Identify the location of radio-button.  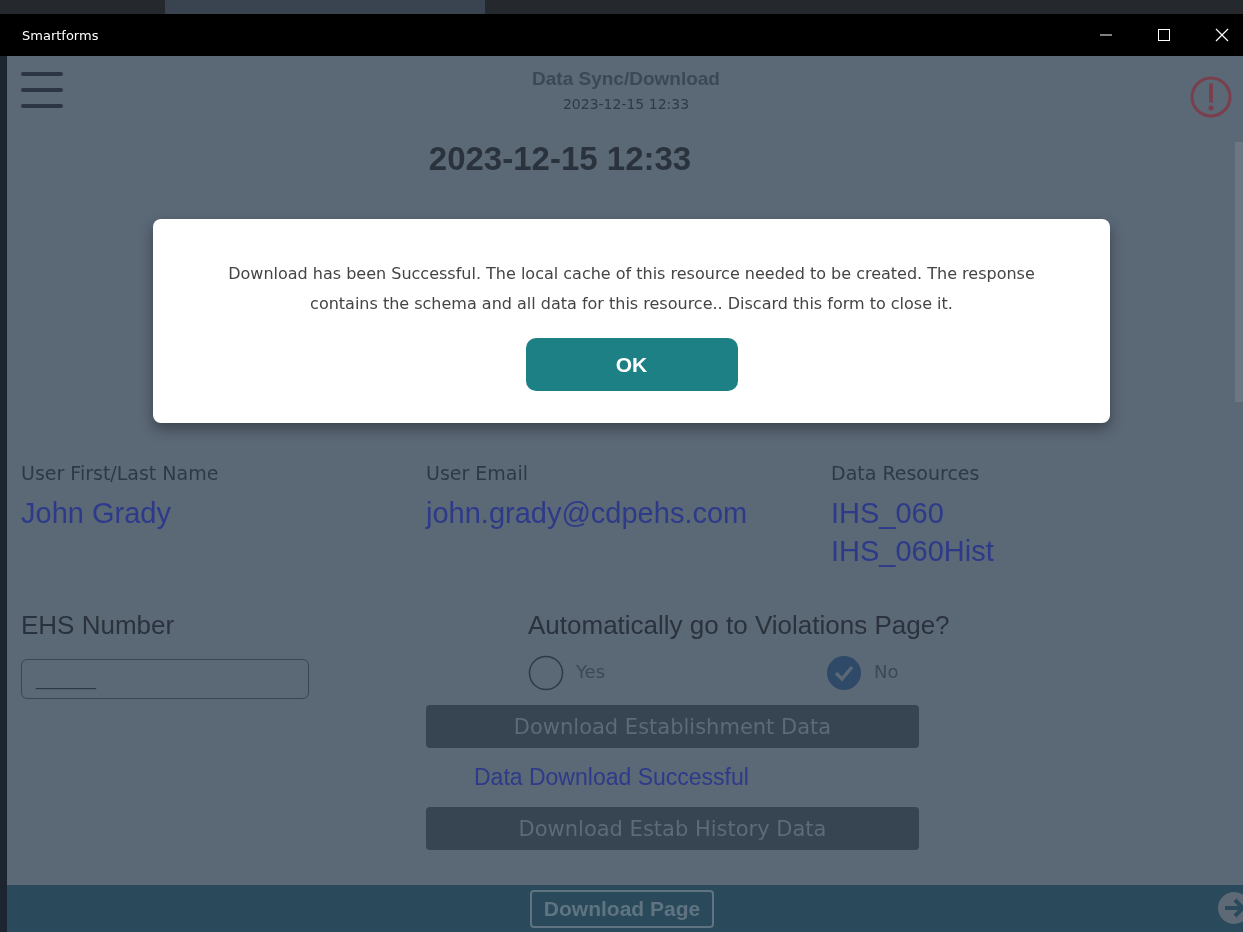
(546, 673).